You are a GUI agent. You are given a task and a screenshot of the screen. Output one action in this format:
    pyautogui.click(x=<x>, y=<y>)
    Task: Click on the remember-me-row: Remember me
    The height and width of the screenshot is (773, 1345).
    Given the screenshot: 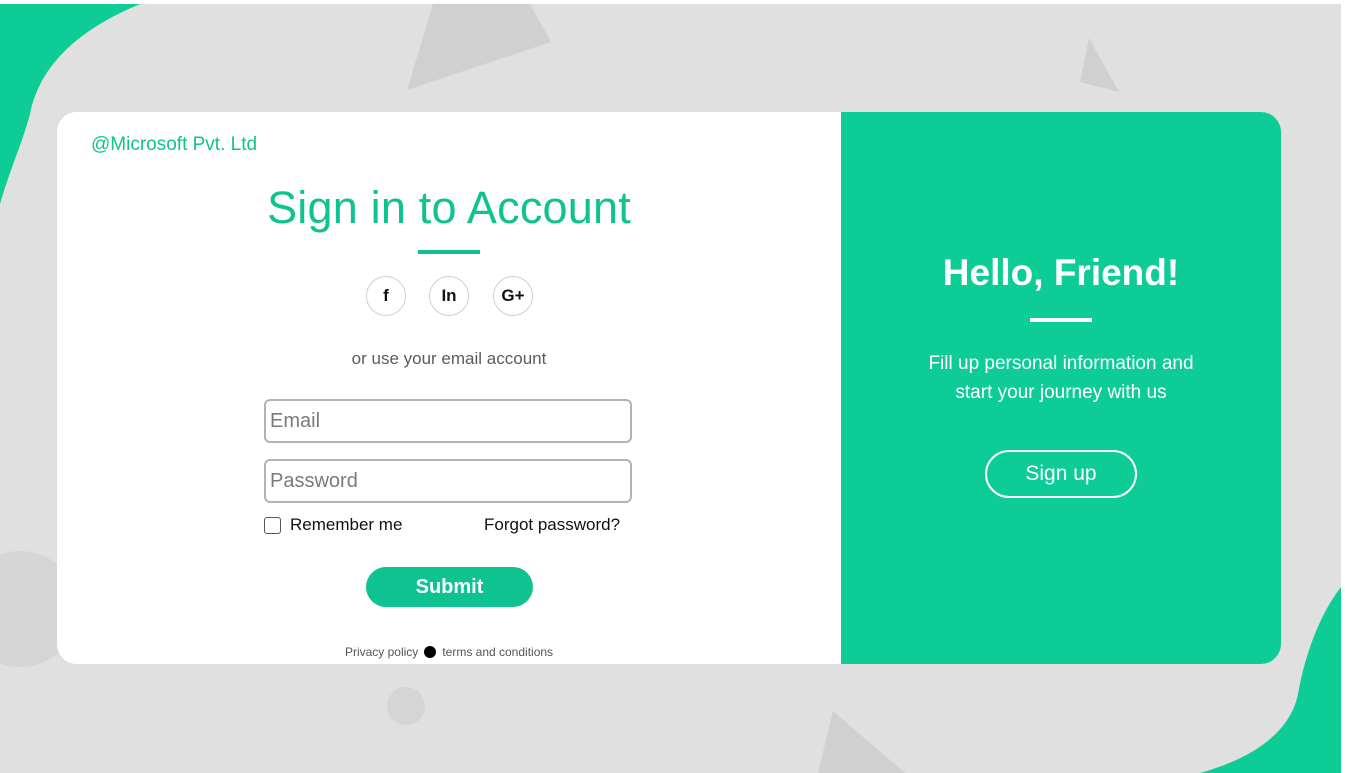 What is the action you would take?
    pyautogui.click(x=333, y=525)
    